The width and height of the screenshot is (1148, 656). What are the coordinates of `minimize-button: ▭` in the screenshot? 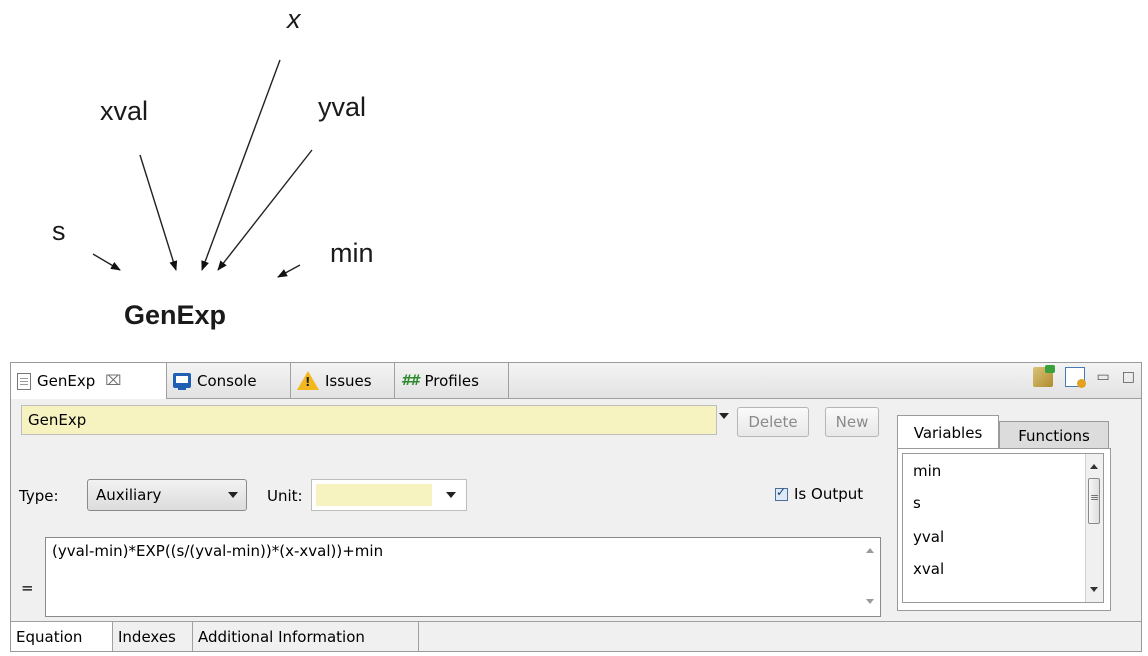 It's located at (1103, 377).